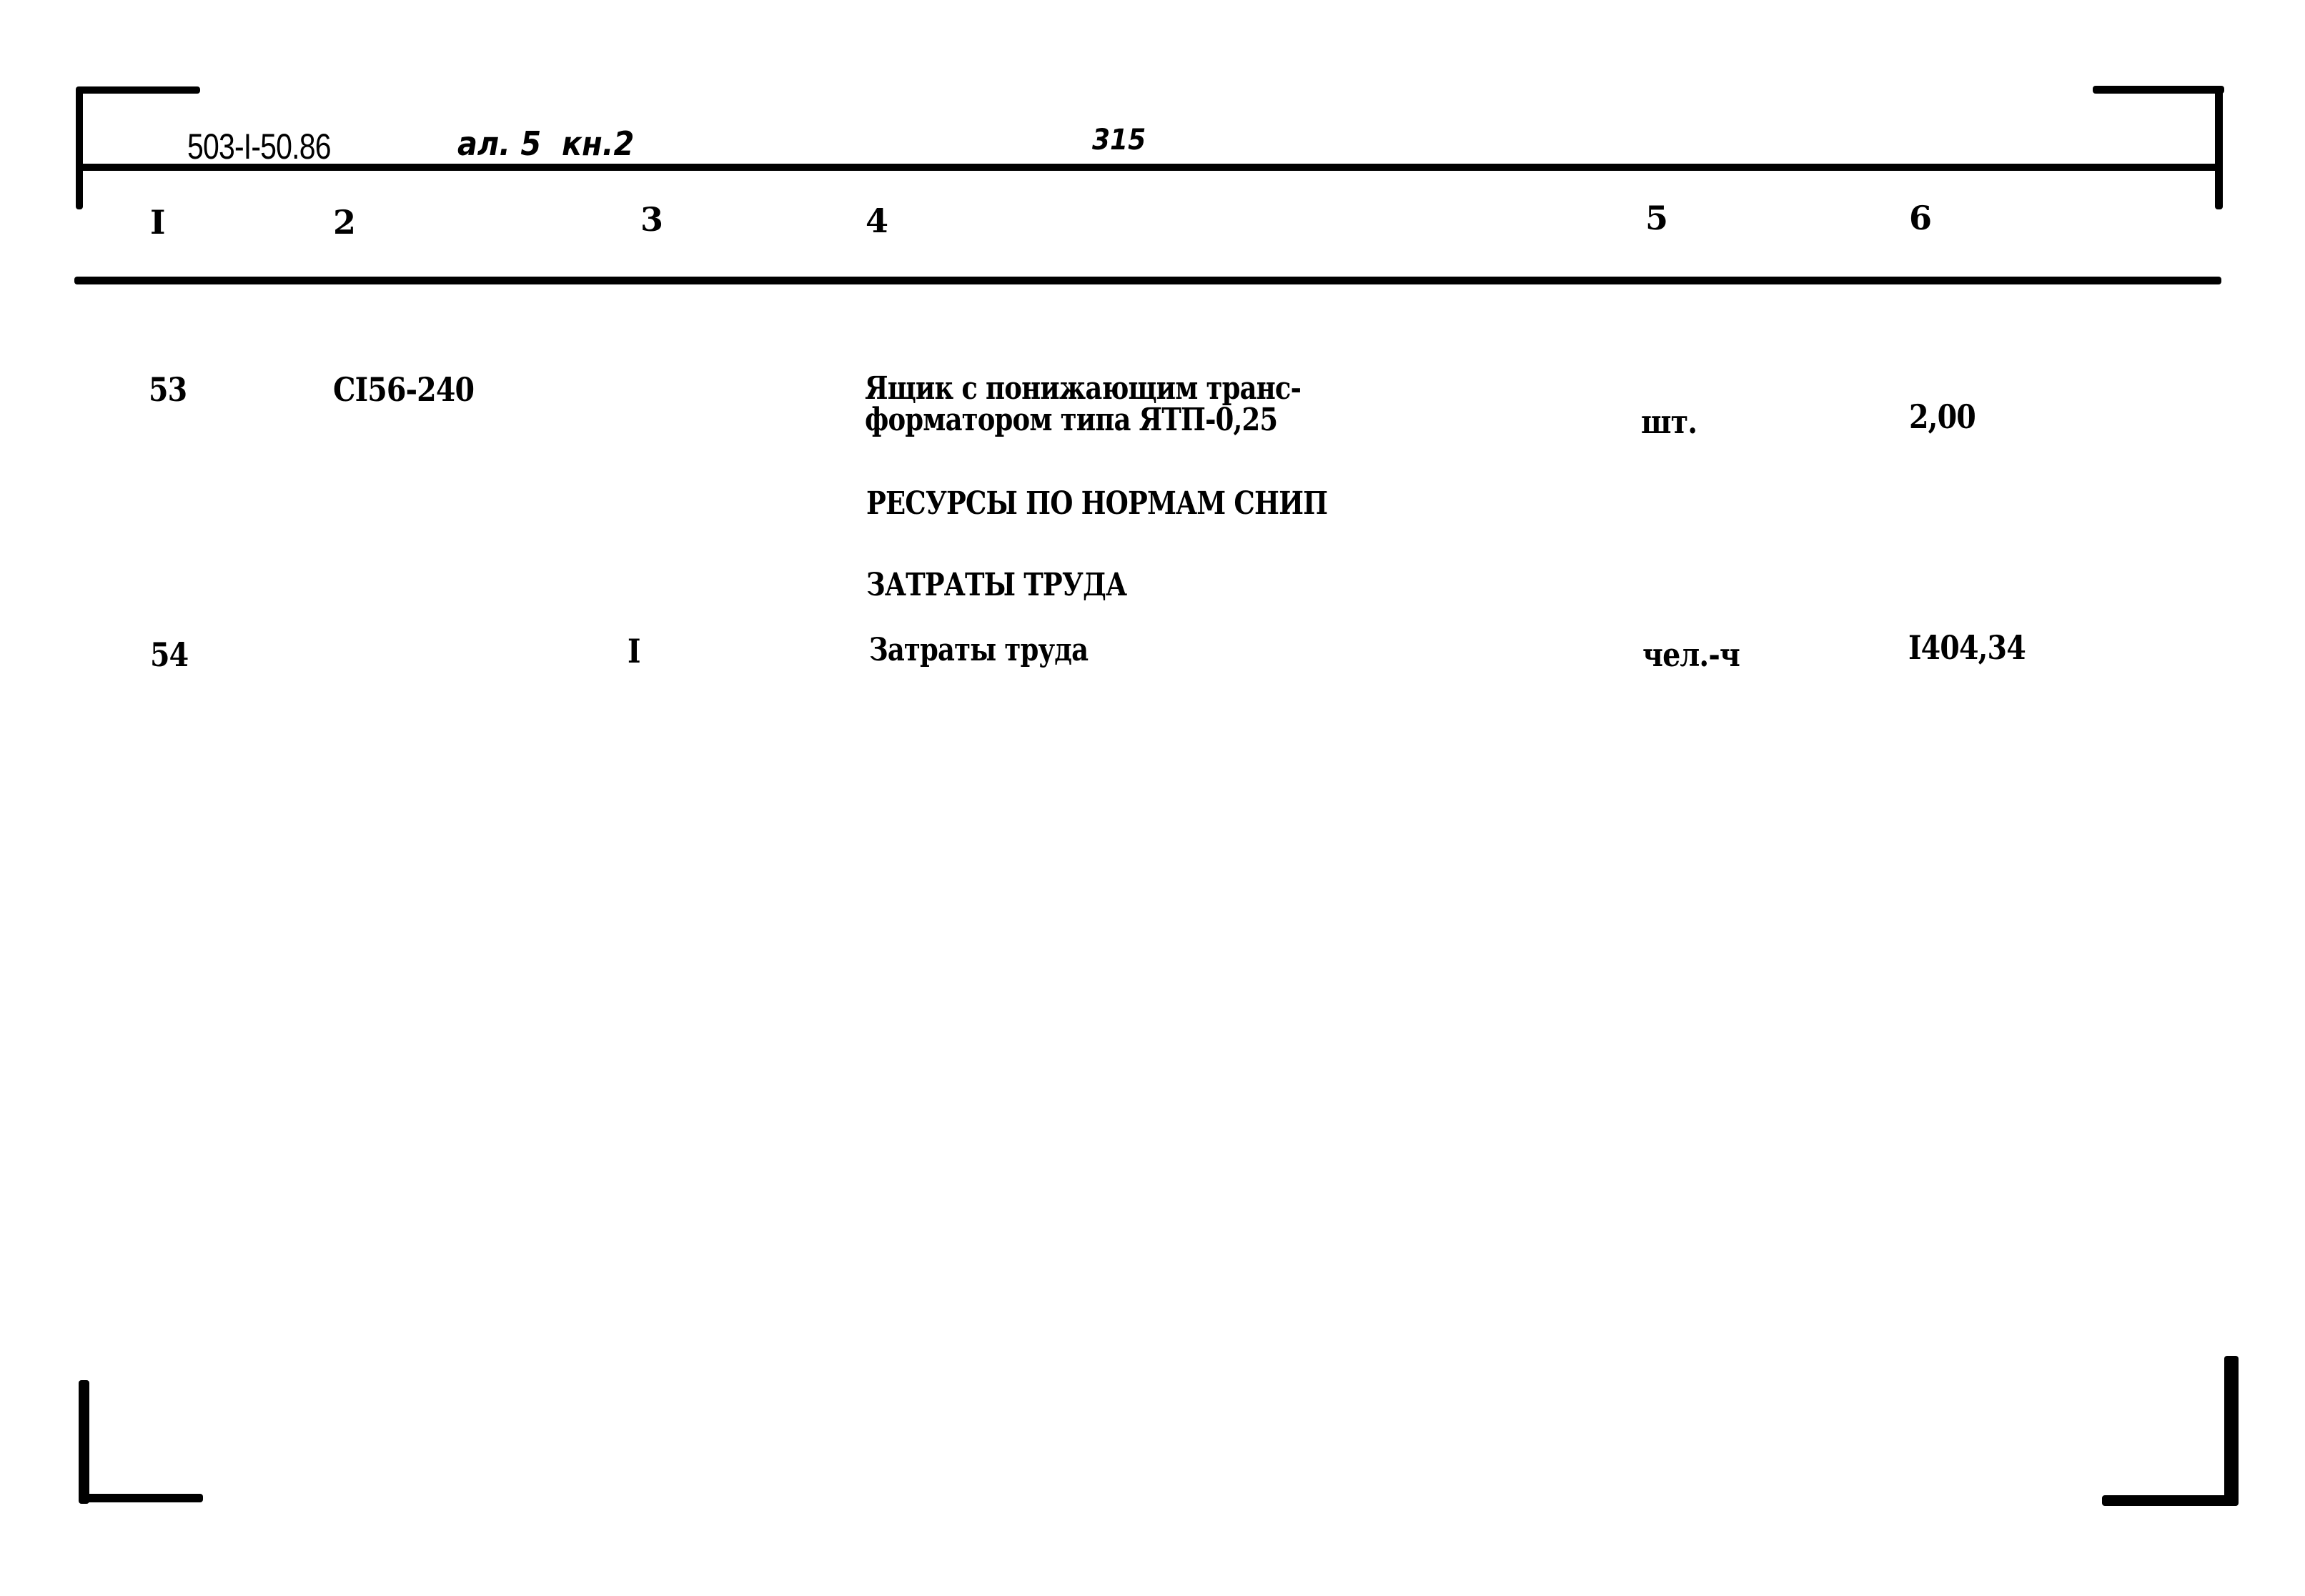 The image size is (2305, 1596). What do you see at coordinates (1921, 218) in the screenshot?
I see `column-header-6: 6` at bounding box center [1921, 218].